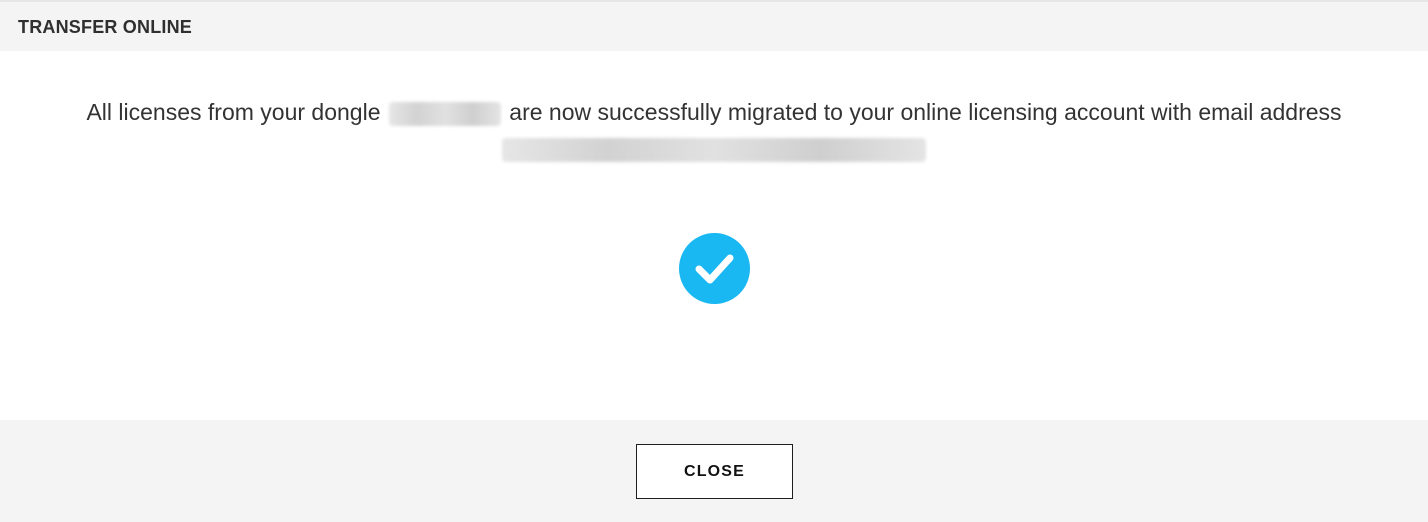 This screenshot has width=1428, height=522. Describe the element at coordinates (105, 27) in the screenshot. I see `dialog-title: TRANSFER ONLINE` at that location.